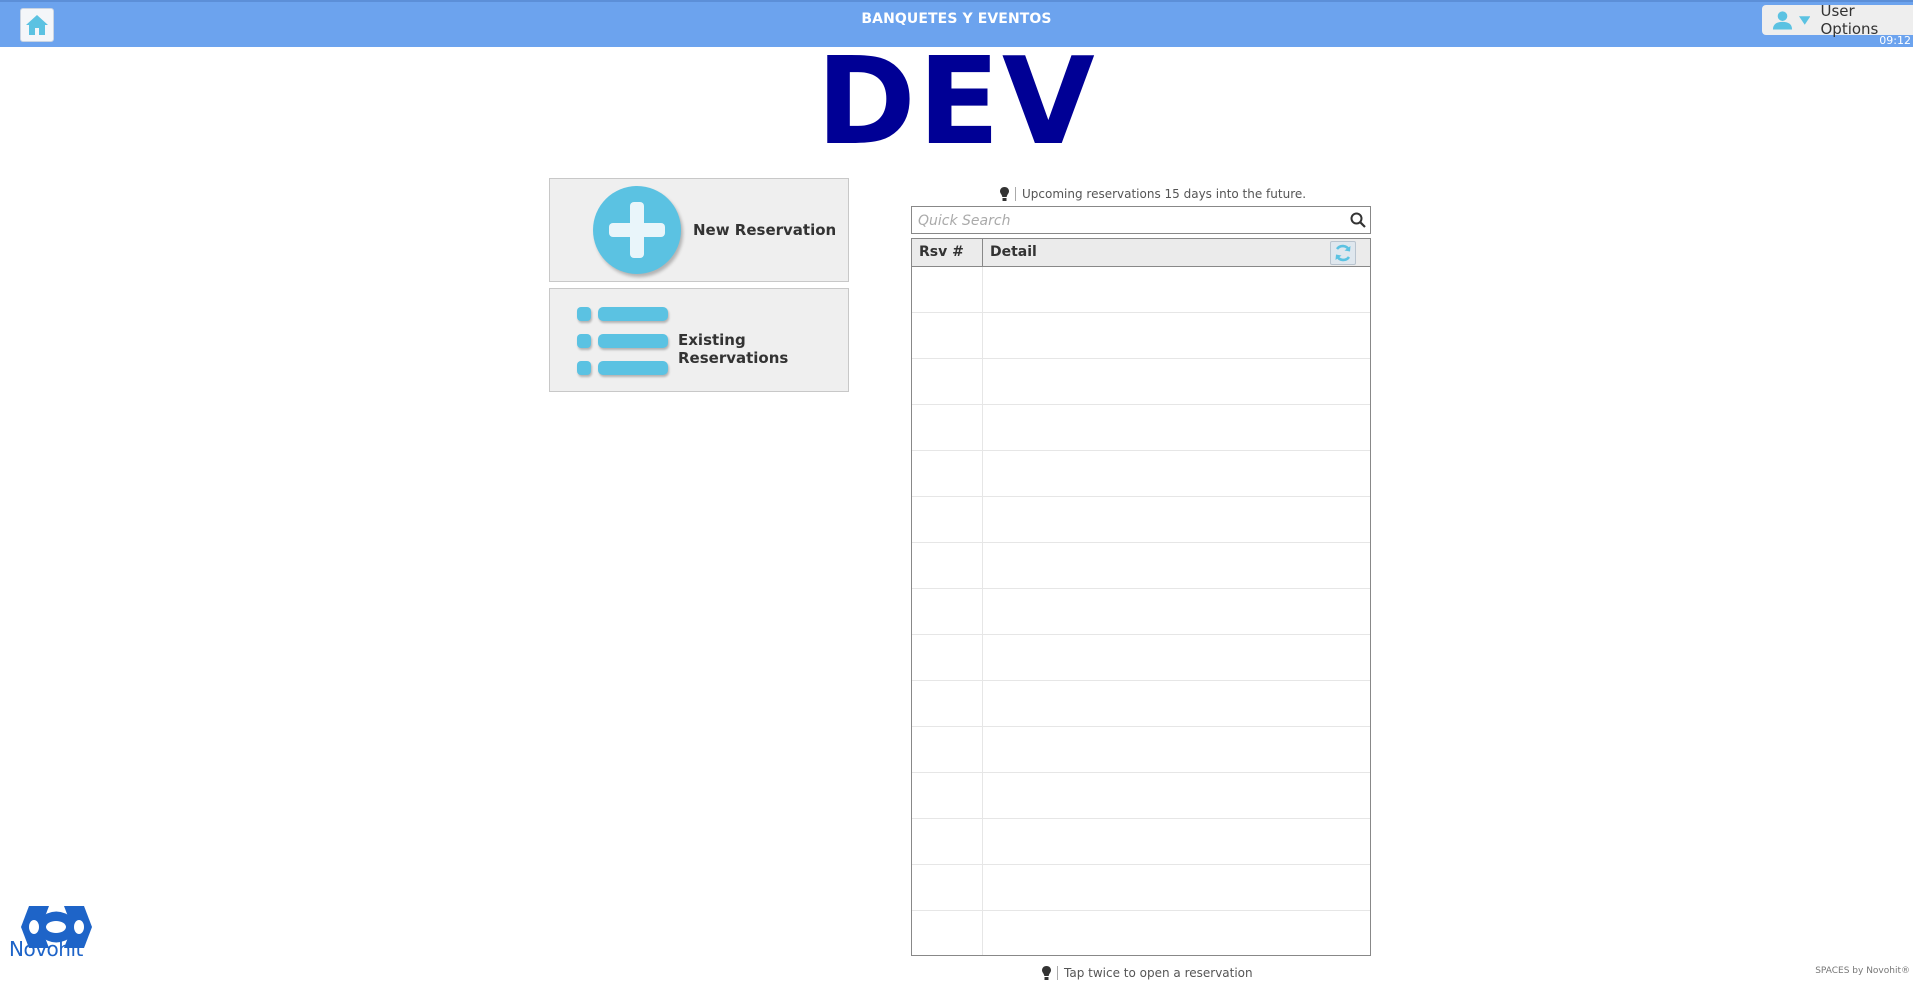 The width and height of the screenshot is (1913, 981). What do you see at coordinates (1141, 253) in the screenshot?
I see `table-header: Rsv # Detail` at bounding box center [1141, 253].